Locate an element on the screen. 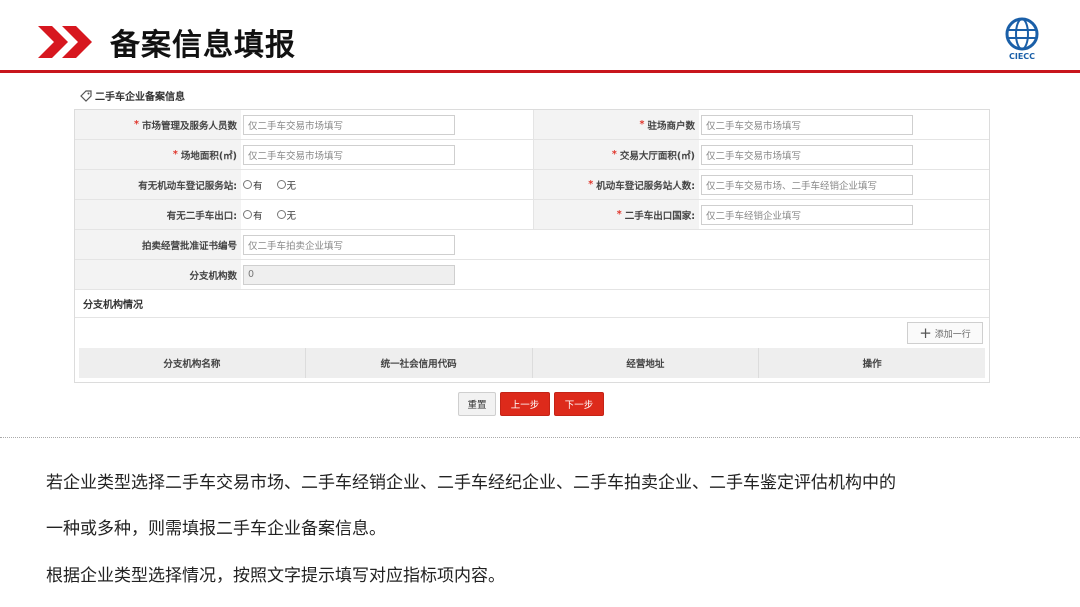 Image resolution: width=1080 pixels, height=607 pixels. field-label: 拍卖经营批准证书编号 is located at coordinates (158, 244).